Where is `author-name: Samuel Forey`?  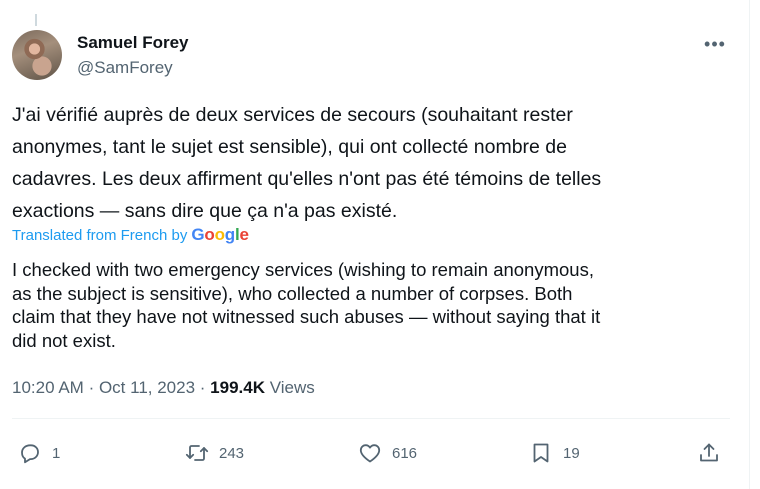 author-name: Samuel Forey is located at coordinates (133, 43).